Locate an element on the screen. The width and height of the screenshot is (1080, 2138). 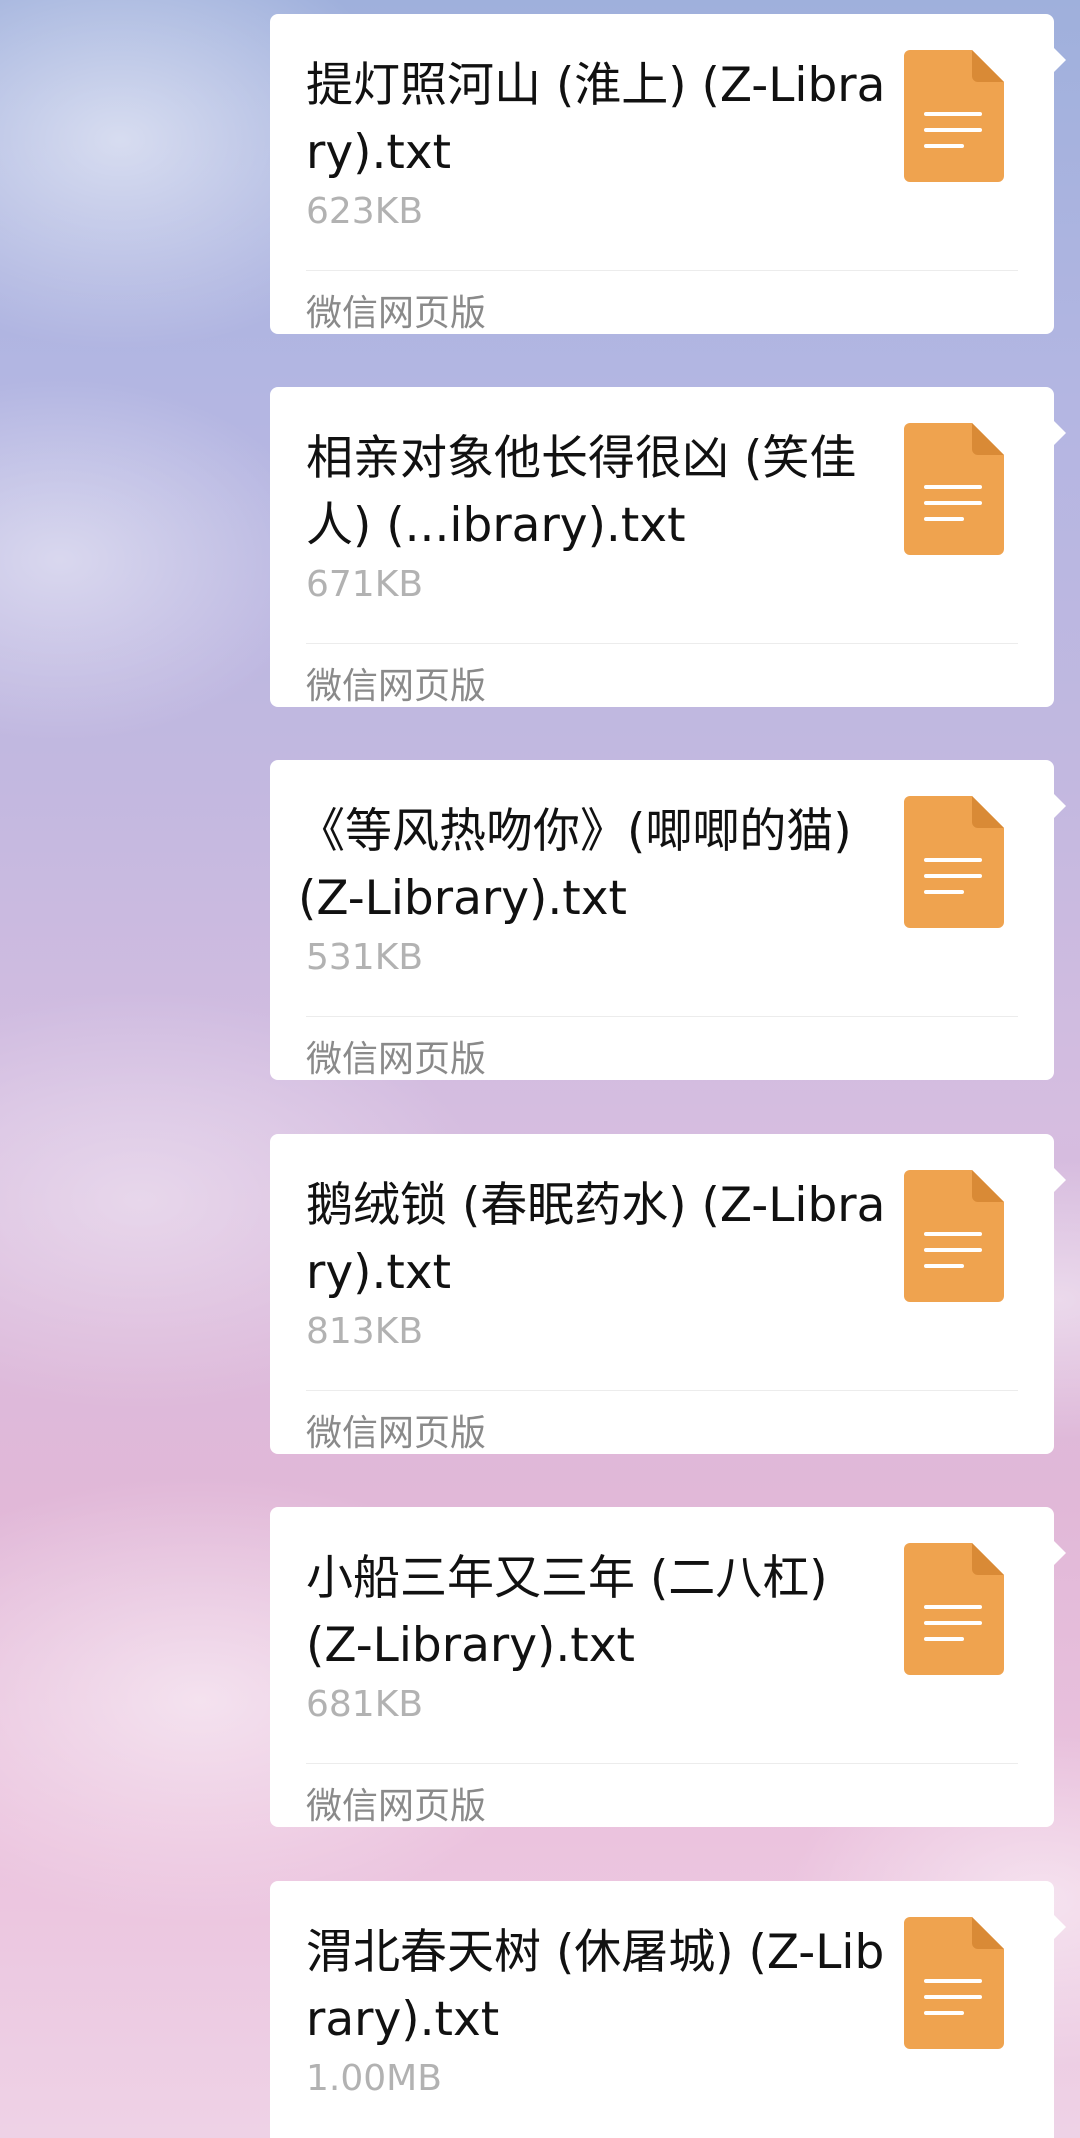
file-size: 531KB is located at coordinates (365, 957).